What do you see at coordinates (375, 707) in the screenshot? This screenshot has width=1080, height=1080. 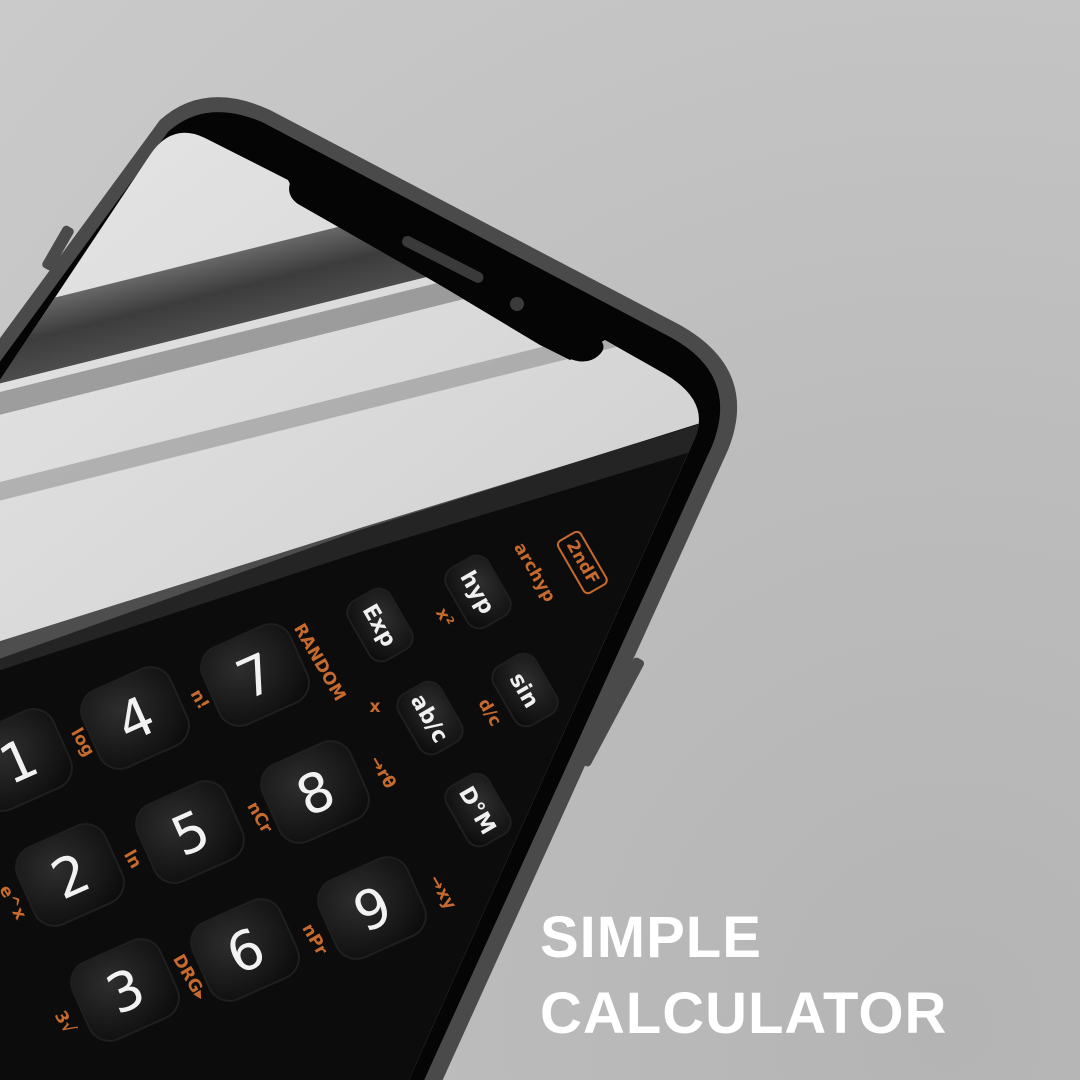 I see `calculator-secondary-label: x` at bounding box center [375, 707].